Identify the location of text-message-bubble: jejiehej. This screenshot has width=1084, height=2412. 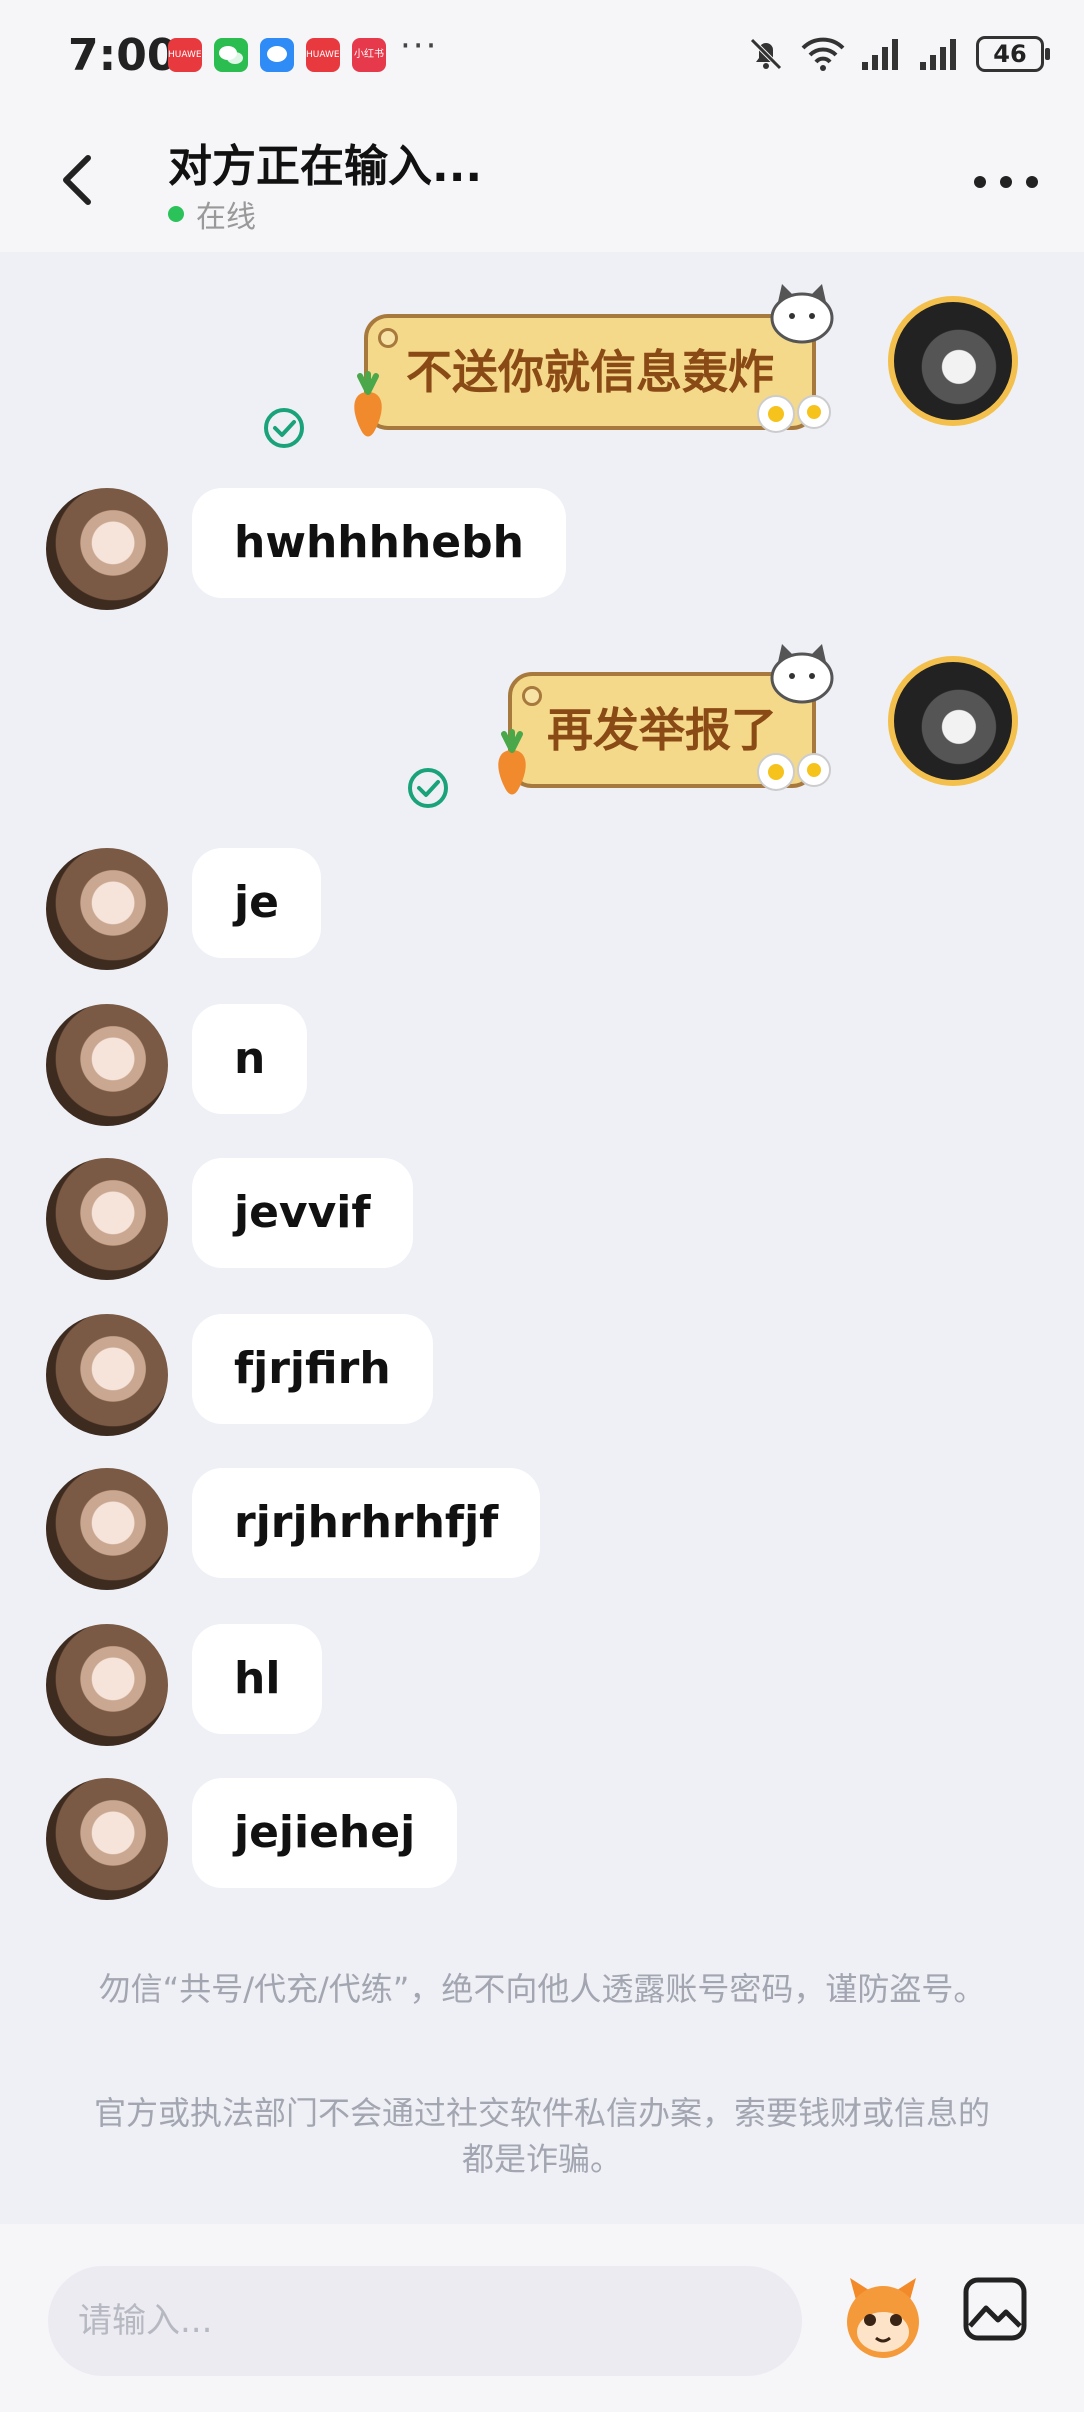
(325, 1833).